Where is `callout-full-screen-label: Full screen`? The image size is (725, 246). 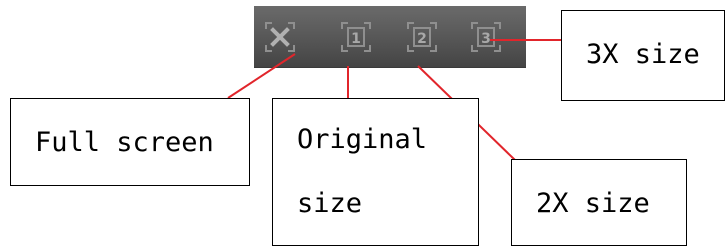 callout-full-screen-label: Full screen is located at coordinates (124, 142).